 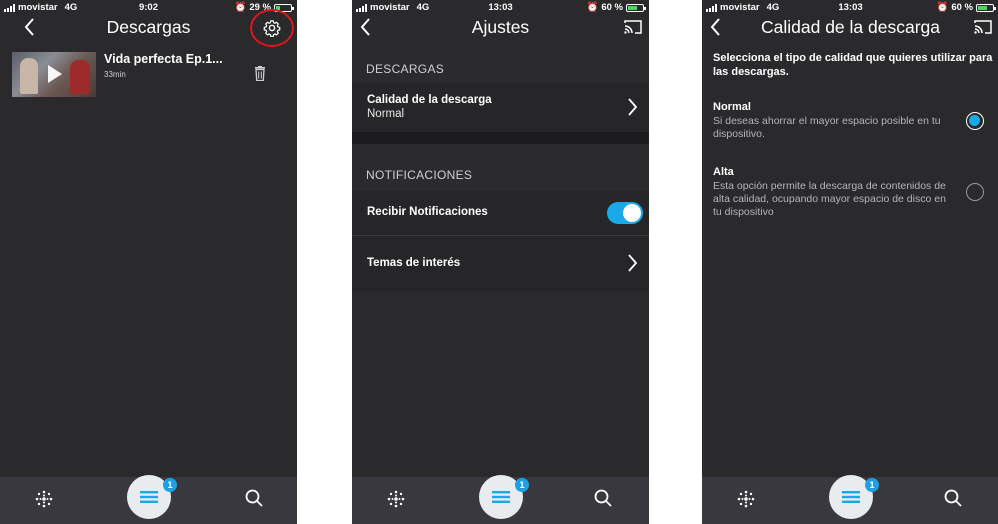 What do you see at coordinates (414, 263) in the screenshot?
I see `row-title: Temas de interés` at bounding box center [414, 263].